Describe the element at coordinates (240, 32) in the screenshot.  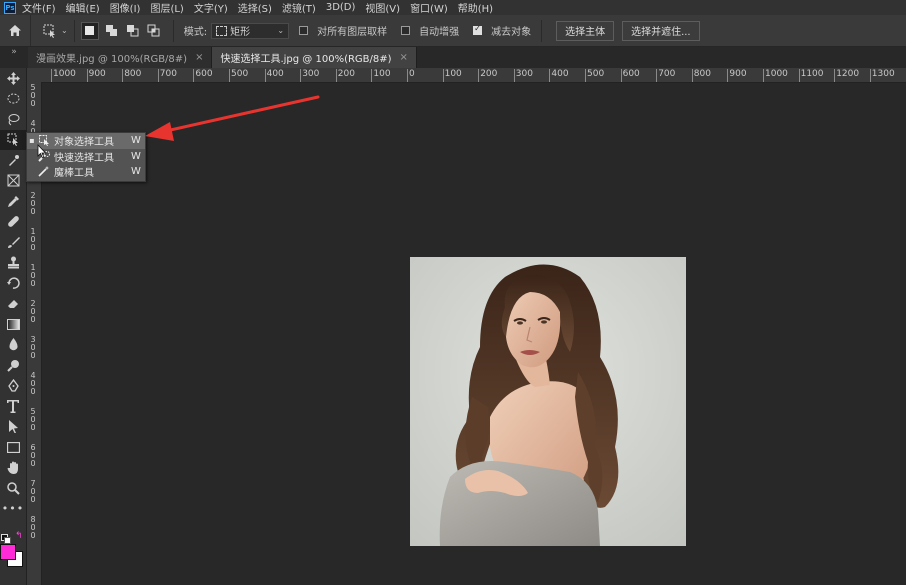
I see `mode-select-value: 矩形` at that location.